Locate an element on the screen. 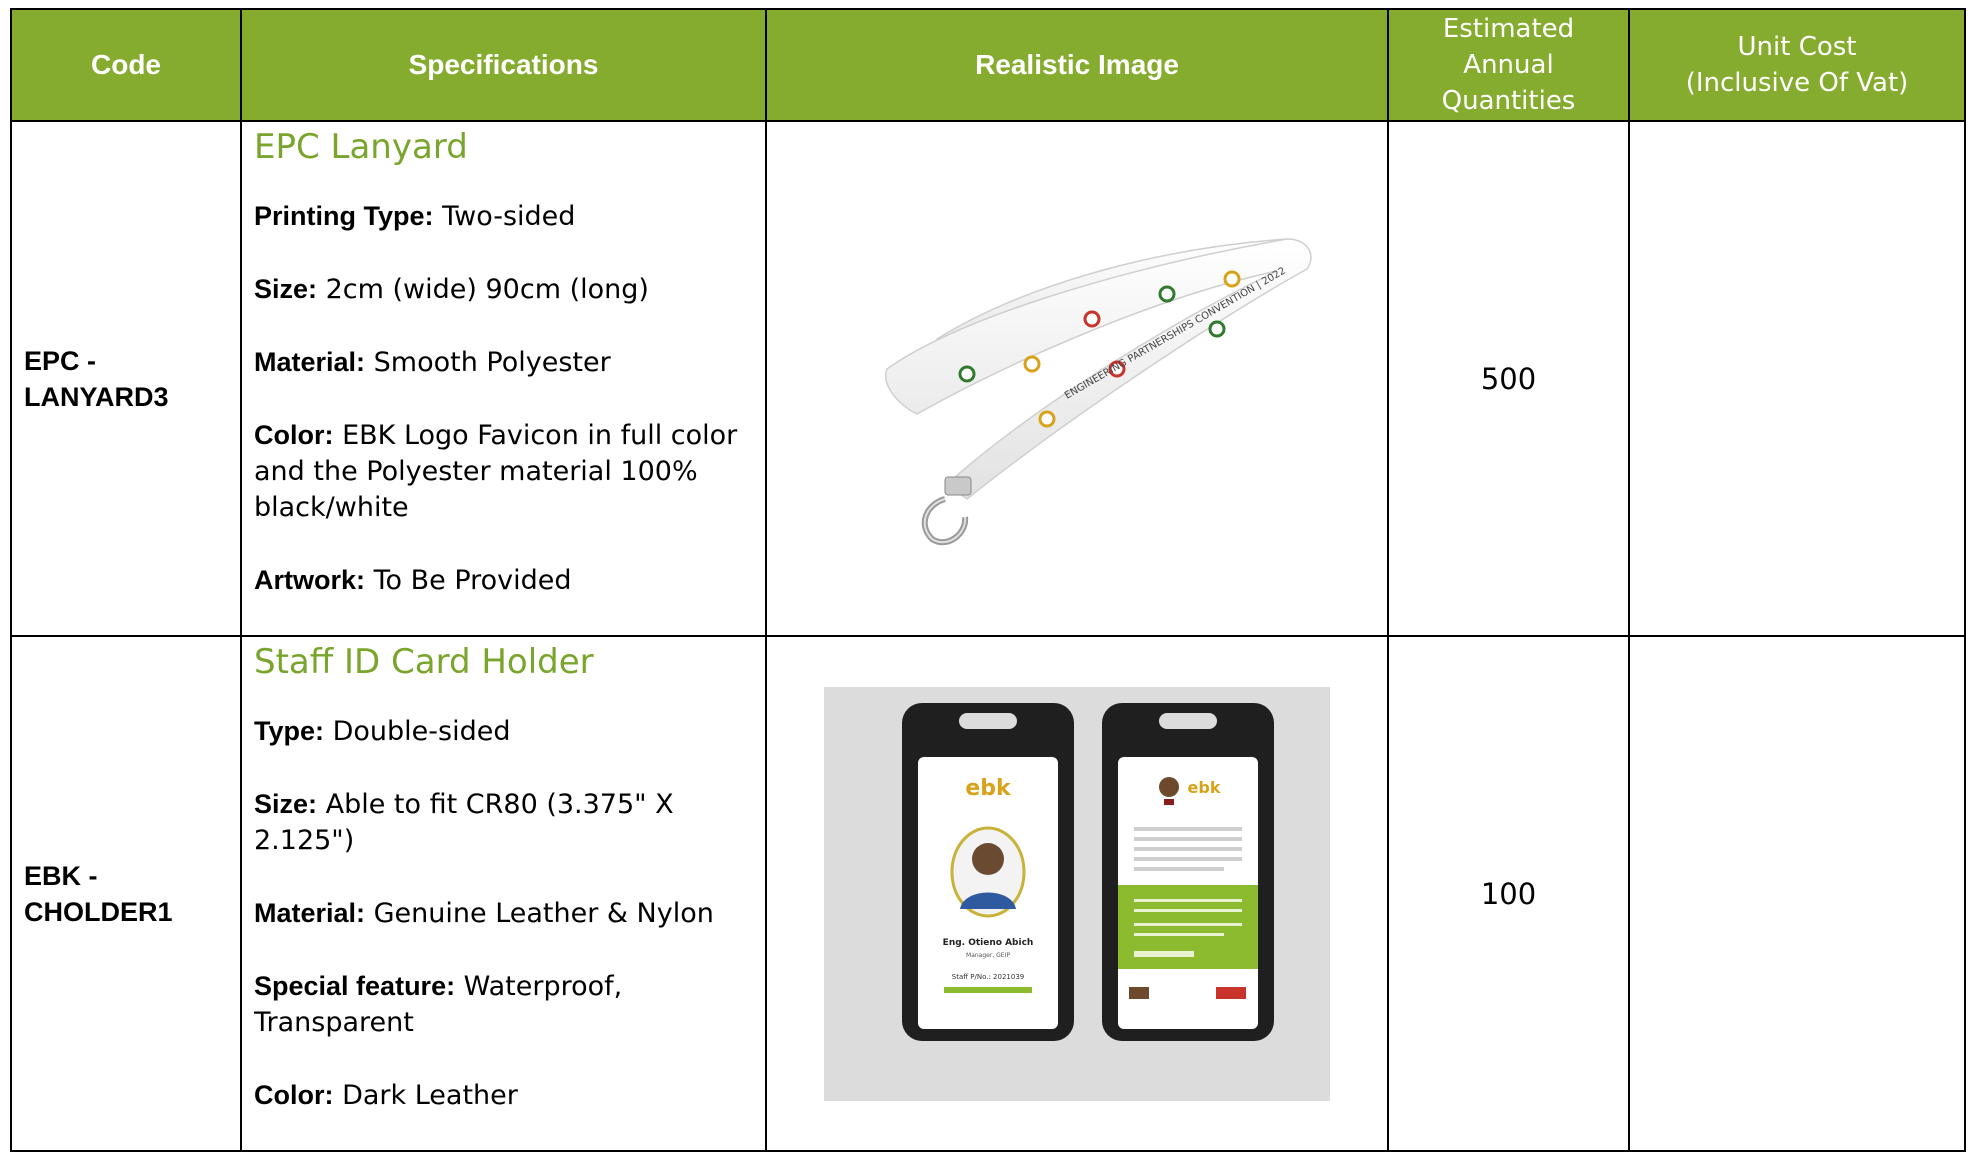  spec-material: Material: Genuine Leather & Nylon is located at coordinates (504, 913).